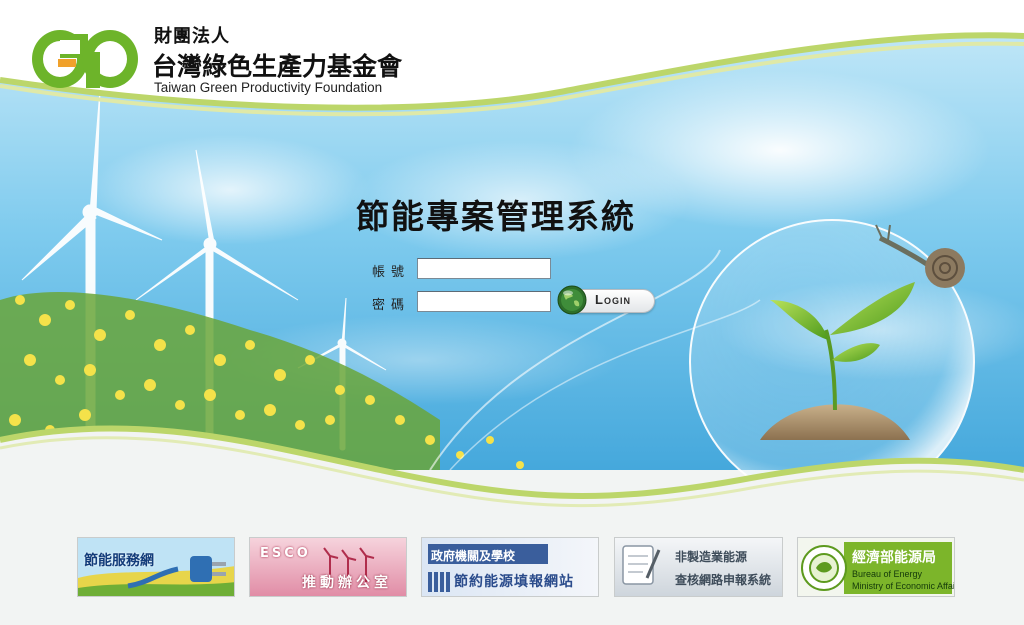  Describe the element at coordinates (347, 583) in the screenshot. I see `banner-esco-office-label: 推動辦公室` at that location.